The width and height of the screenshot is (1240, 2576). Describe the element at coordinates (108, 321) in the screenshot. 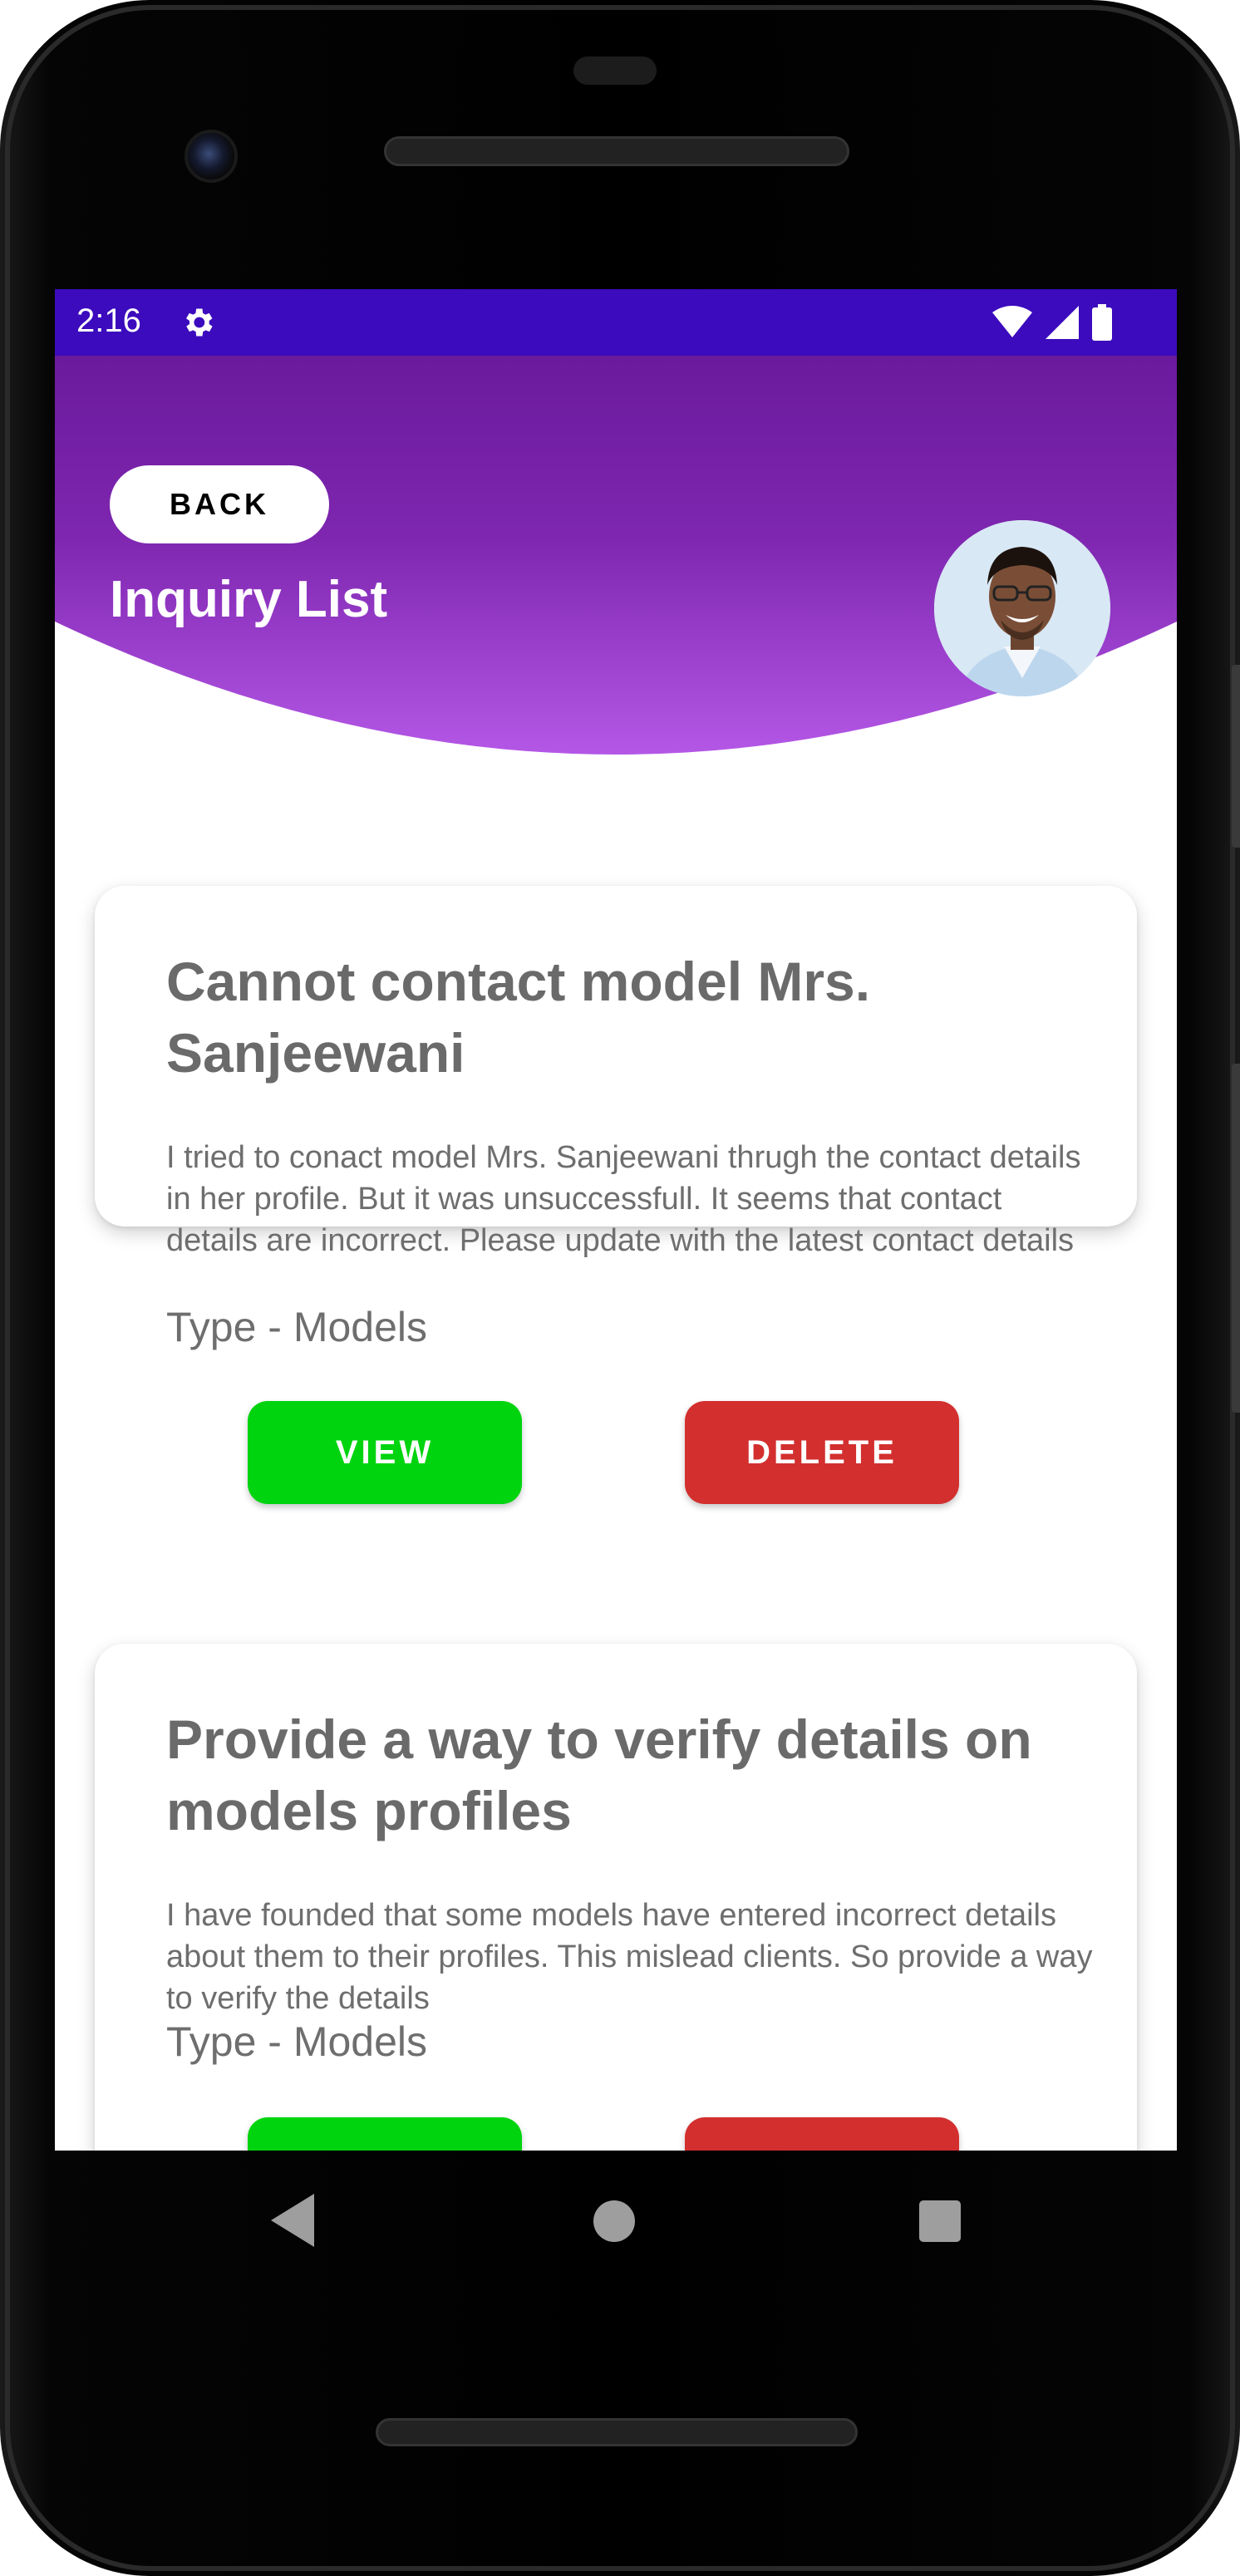

I see `status-time: 2:16` at that location.